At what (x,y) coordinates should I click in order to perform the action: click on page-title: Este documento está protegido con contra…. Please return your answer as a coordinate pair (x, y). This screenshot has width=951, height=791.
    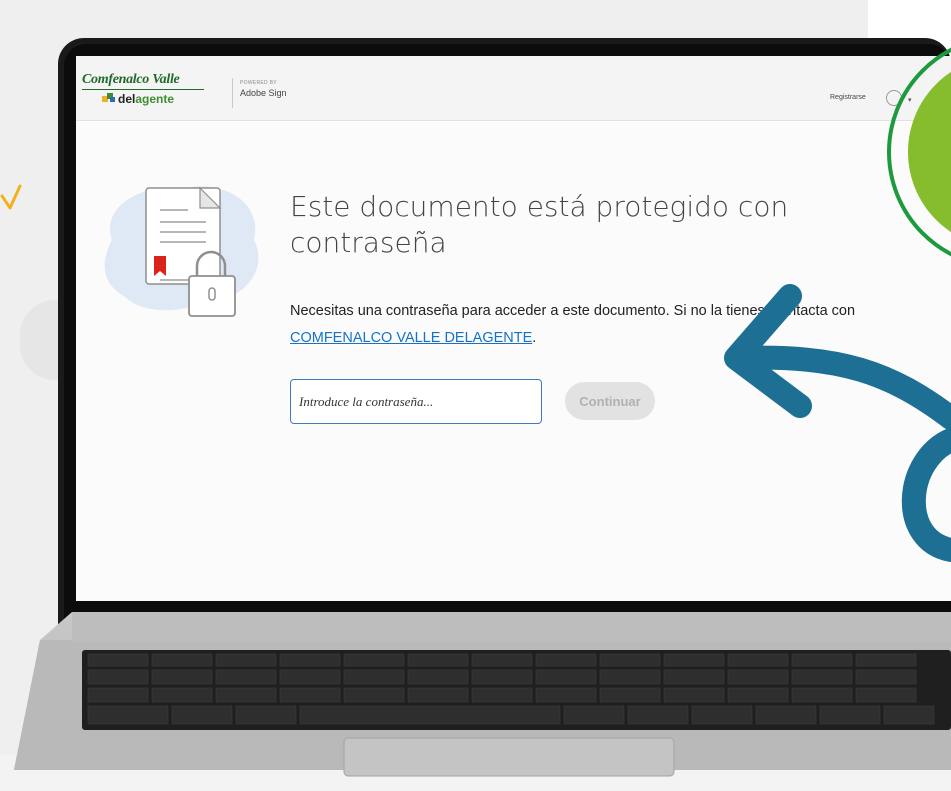
    Looking at the image, I should click on (539, 224).